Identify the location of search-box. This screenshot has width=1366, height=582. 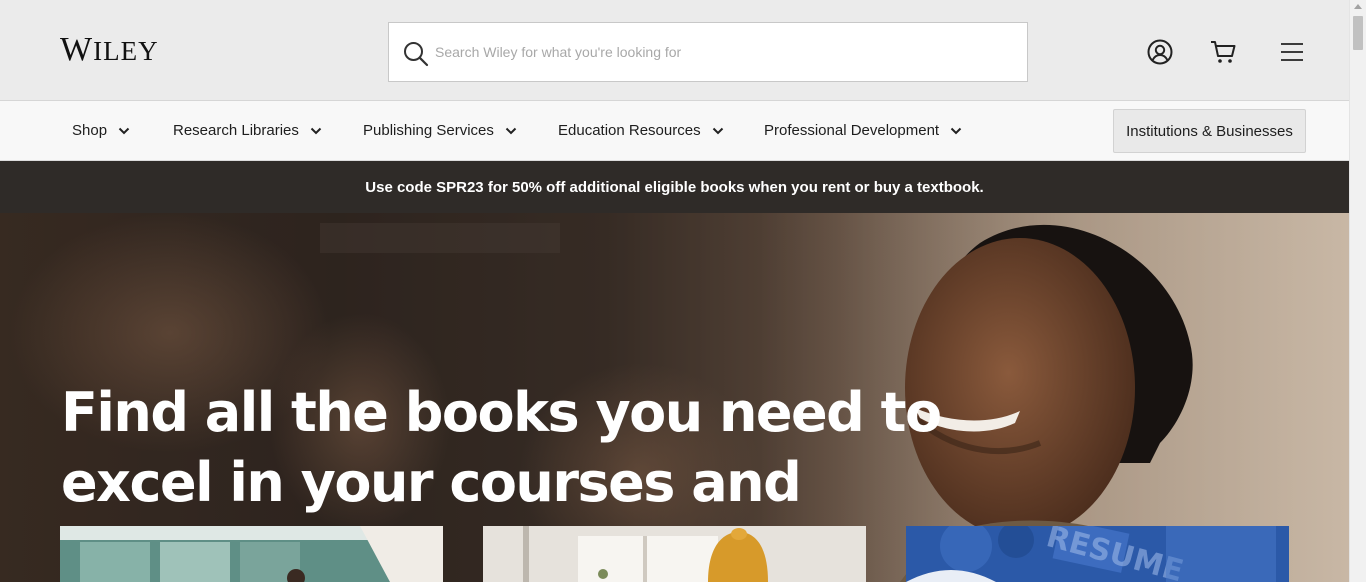
(708, 52).